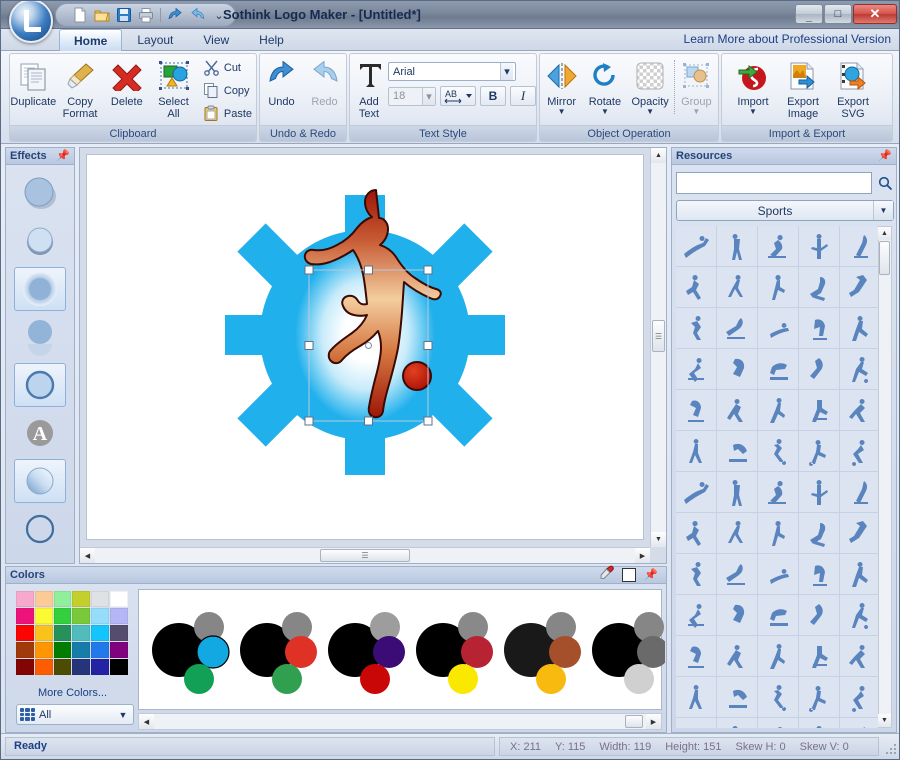 The width and height of the screenshot is (900, 760). What do you see at coordinates (860, 615) in the screenshot?
I see `resource-item-dancer-arms` at bounding box center [860, 615].